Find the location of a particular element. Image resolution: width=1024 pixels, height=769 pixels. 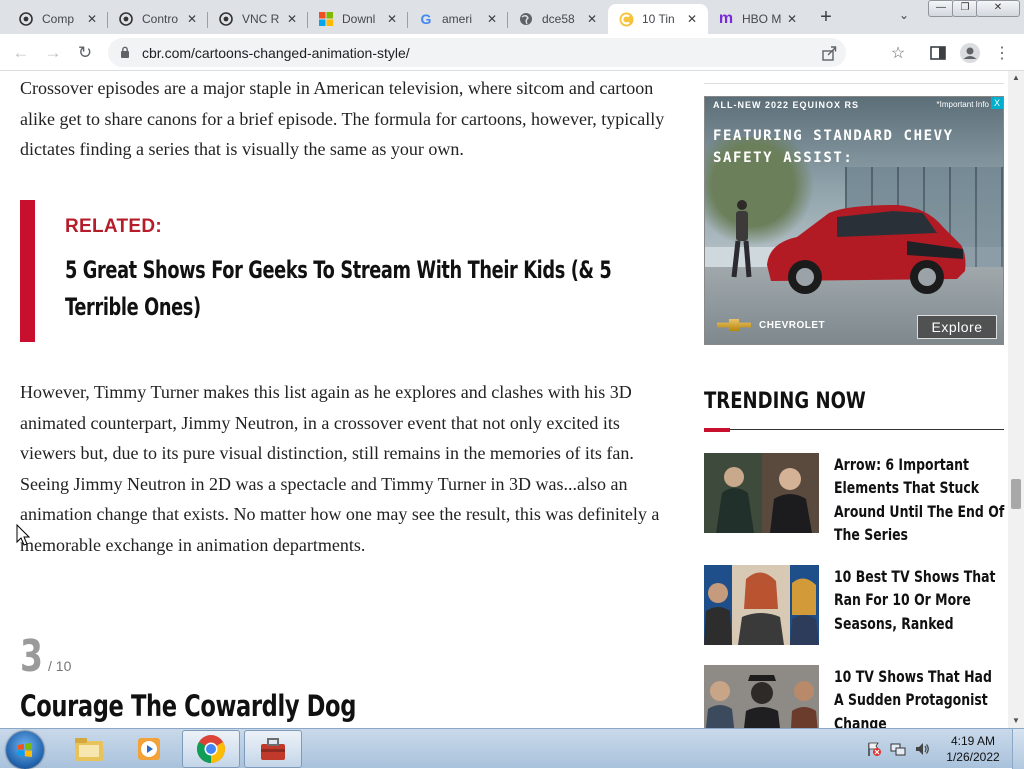

share-icon is located at coordinates (829, 53).